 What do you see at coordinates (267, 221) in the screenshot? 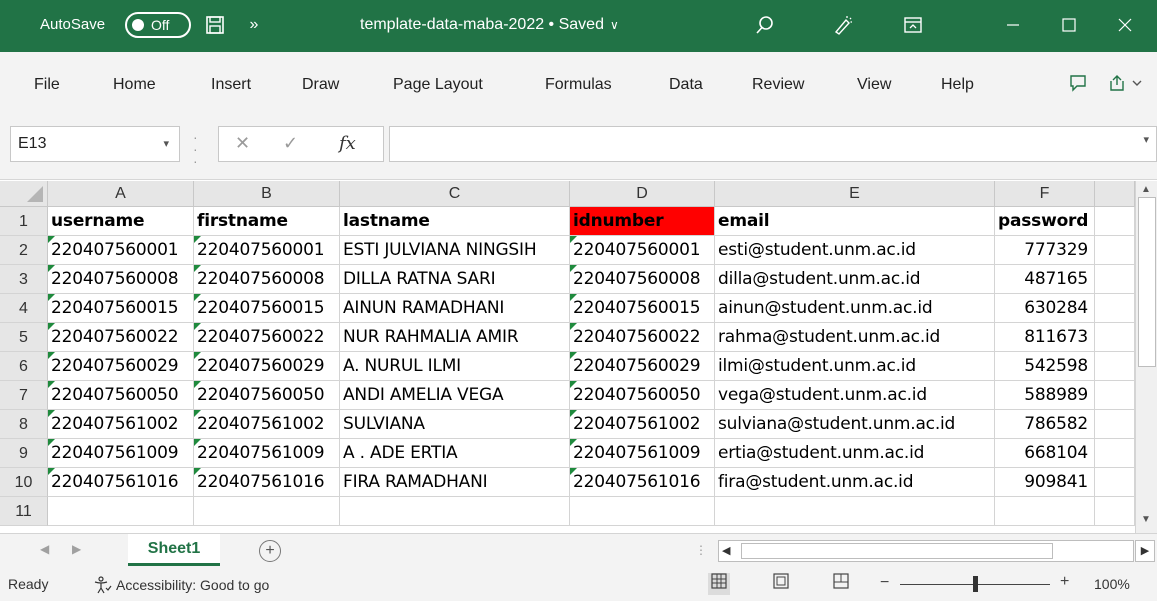
I see `cell-b1: firstname` at bounding box center [267, 221].